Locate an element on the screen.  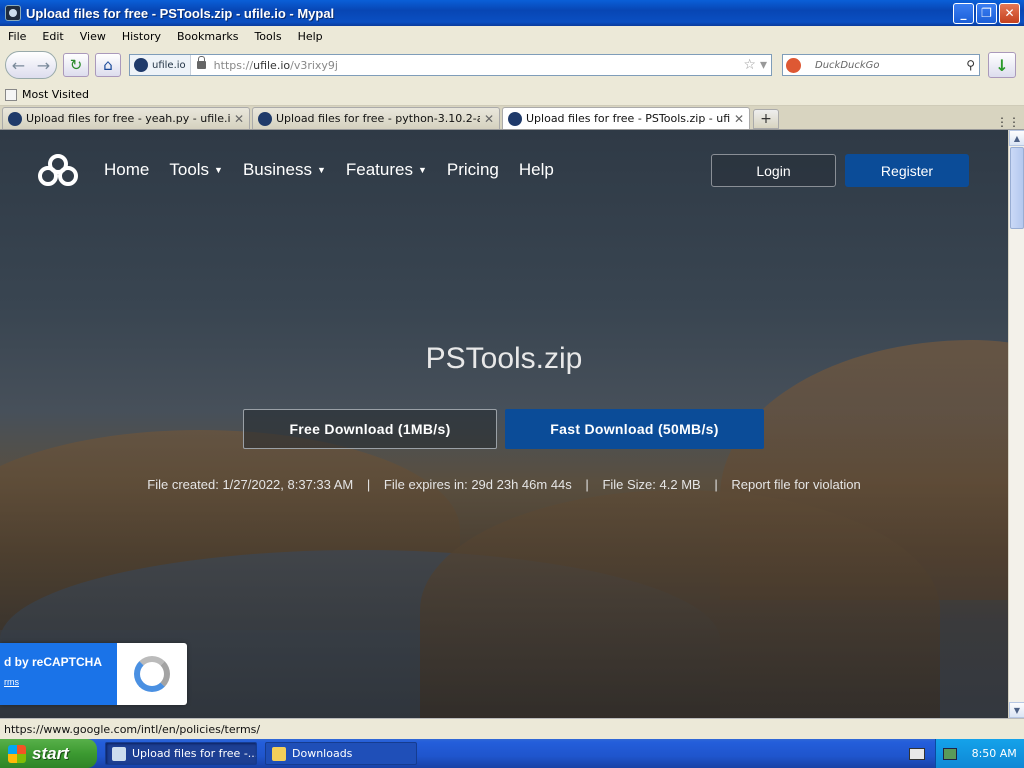
url-path: /v3rixy9j is located at coordinates (314, 65).